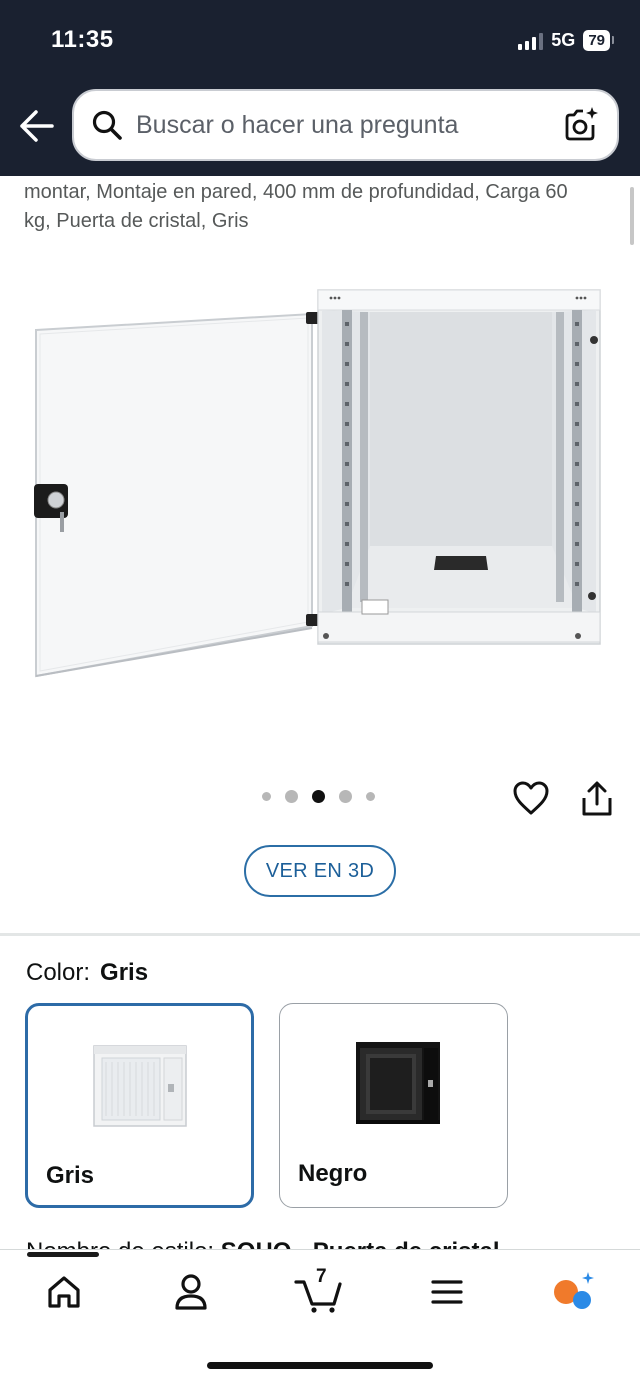 This screenshot has width=640, height=1384. What do you see at coordinates (574, 1292) in the screenshot?
I see `rufus-assistant-icon` at bounding box center [574, 1292].